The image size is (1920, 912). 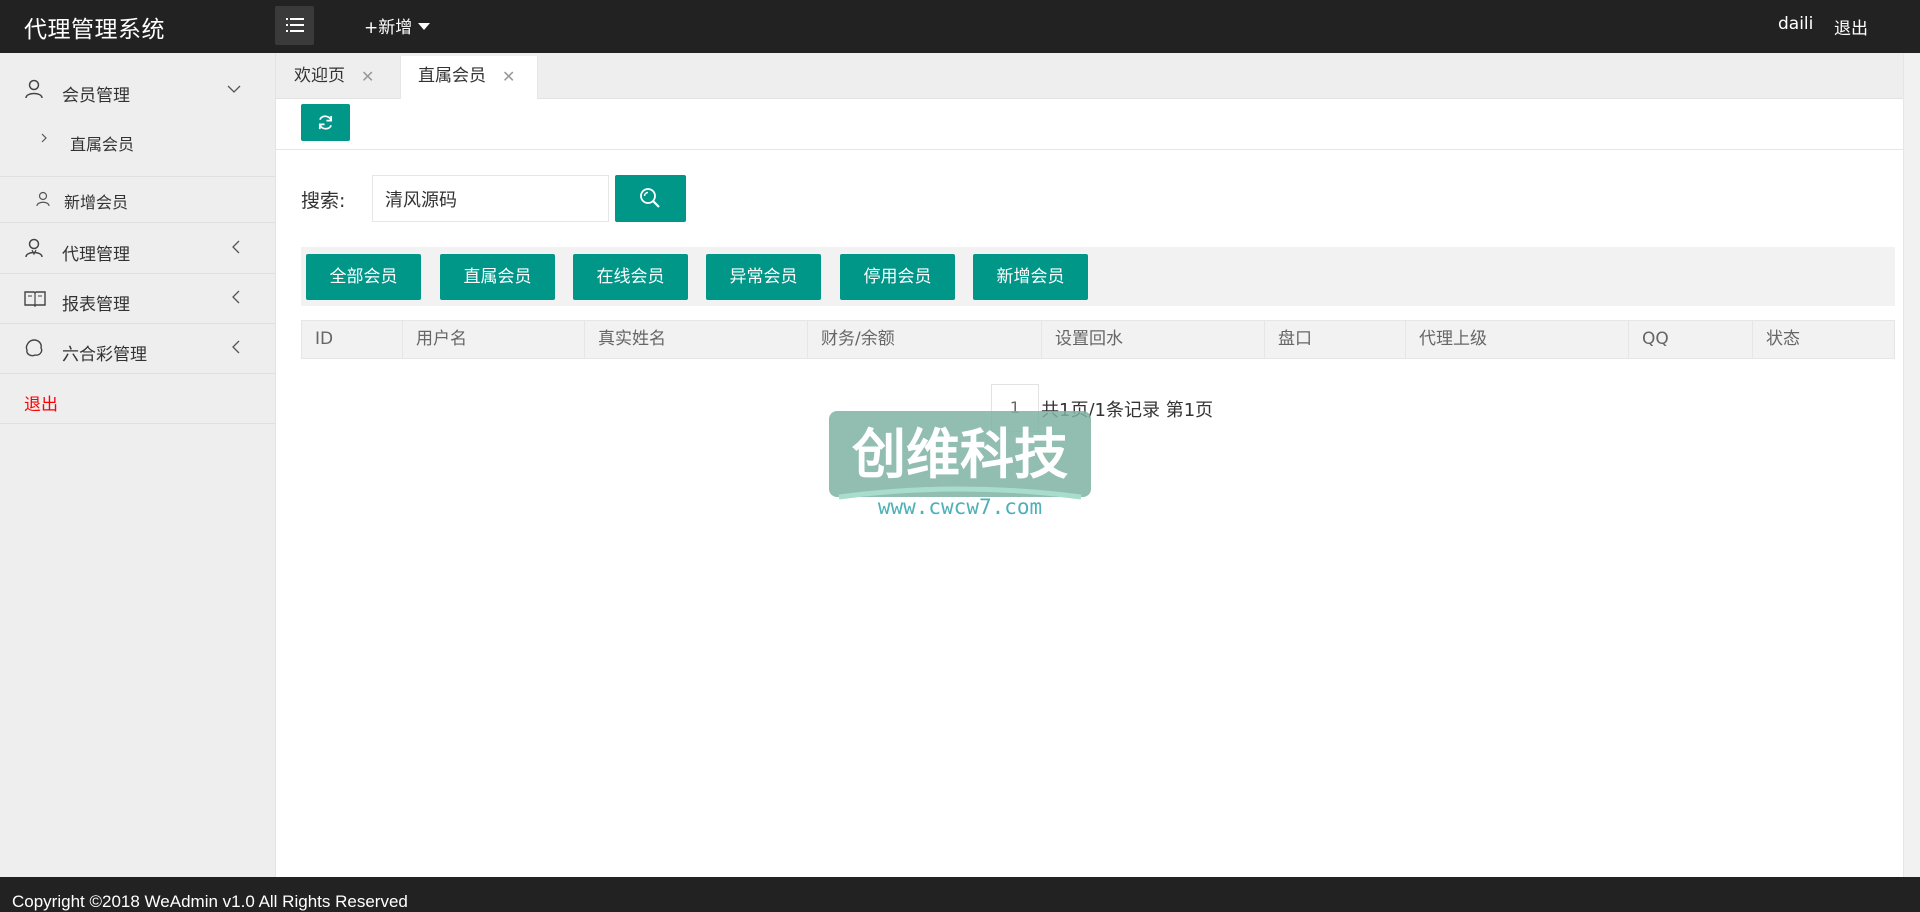 What do you see at coordinates (1795, 24) in the screenshot?
I see `username-link: daili` at bounding box center [1795, 24].